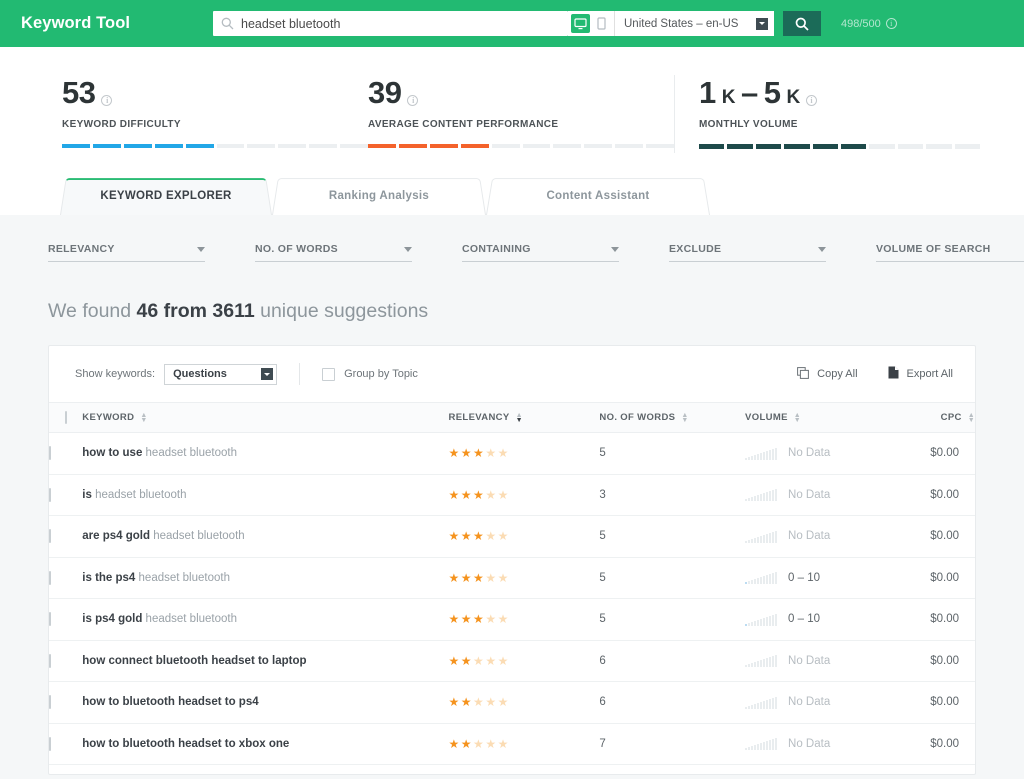  What do you see at coordinates (920, 374) in the screenshot?
I see `export-all-button: Export All` at bounding box center [920, 374].